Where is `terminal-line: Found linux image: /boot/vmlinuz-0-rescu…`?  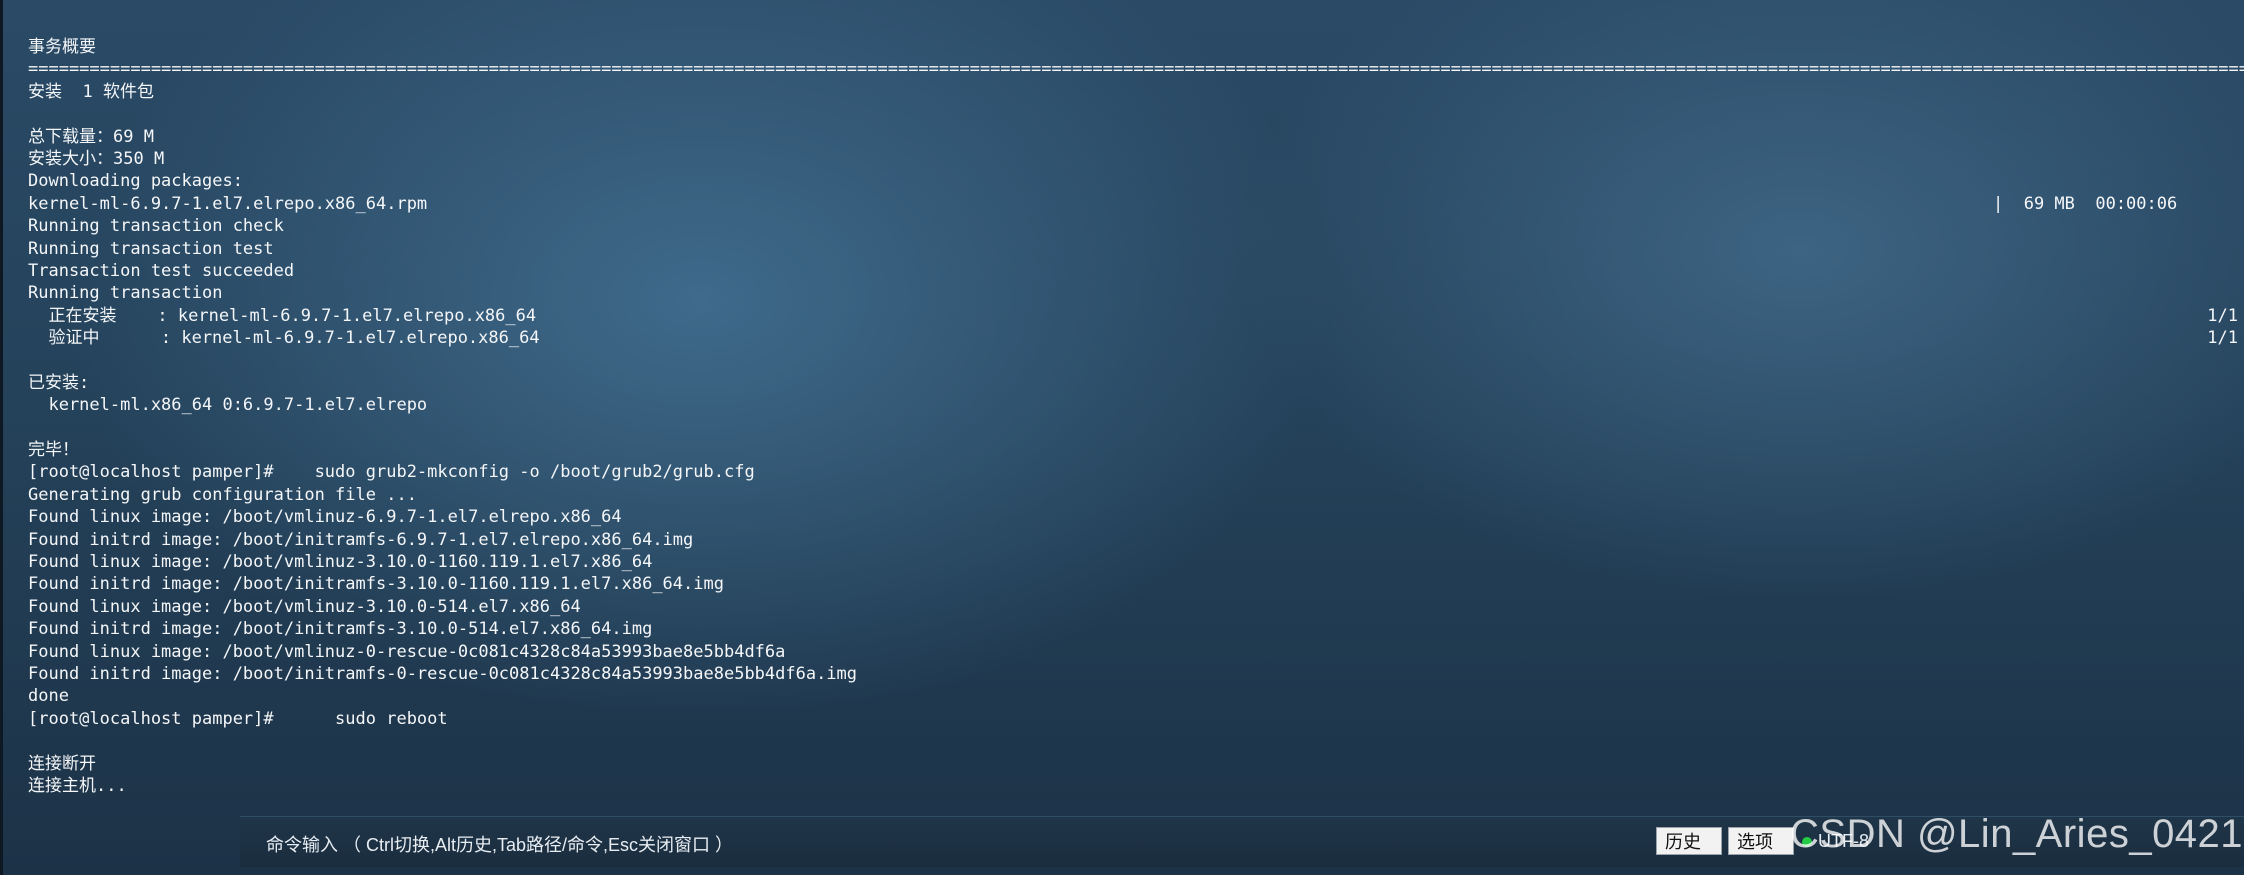 terminal-line: Found linux image: /boot/vmlinuz-0-rescu… is located at coordinates (1133, 652).